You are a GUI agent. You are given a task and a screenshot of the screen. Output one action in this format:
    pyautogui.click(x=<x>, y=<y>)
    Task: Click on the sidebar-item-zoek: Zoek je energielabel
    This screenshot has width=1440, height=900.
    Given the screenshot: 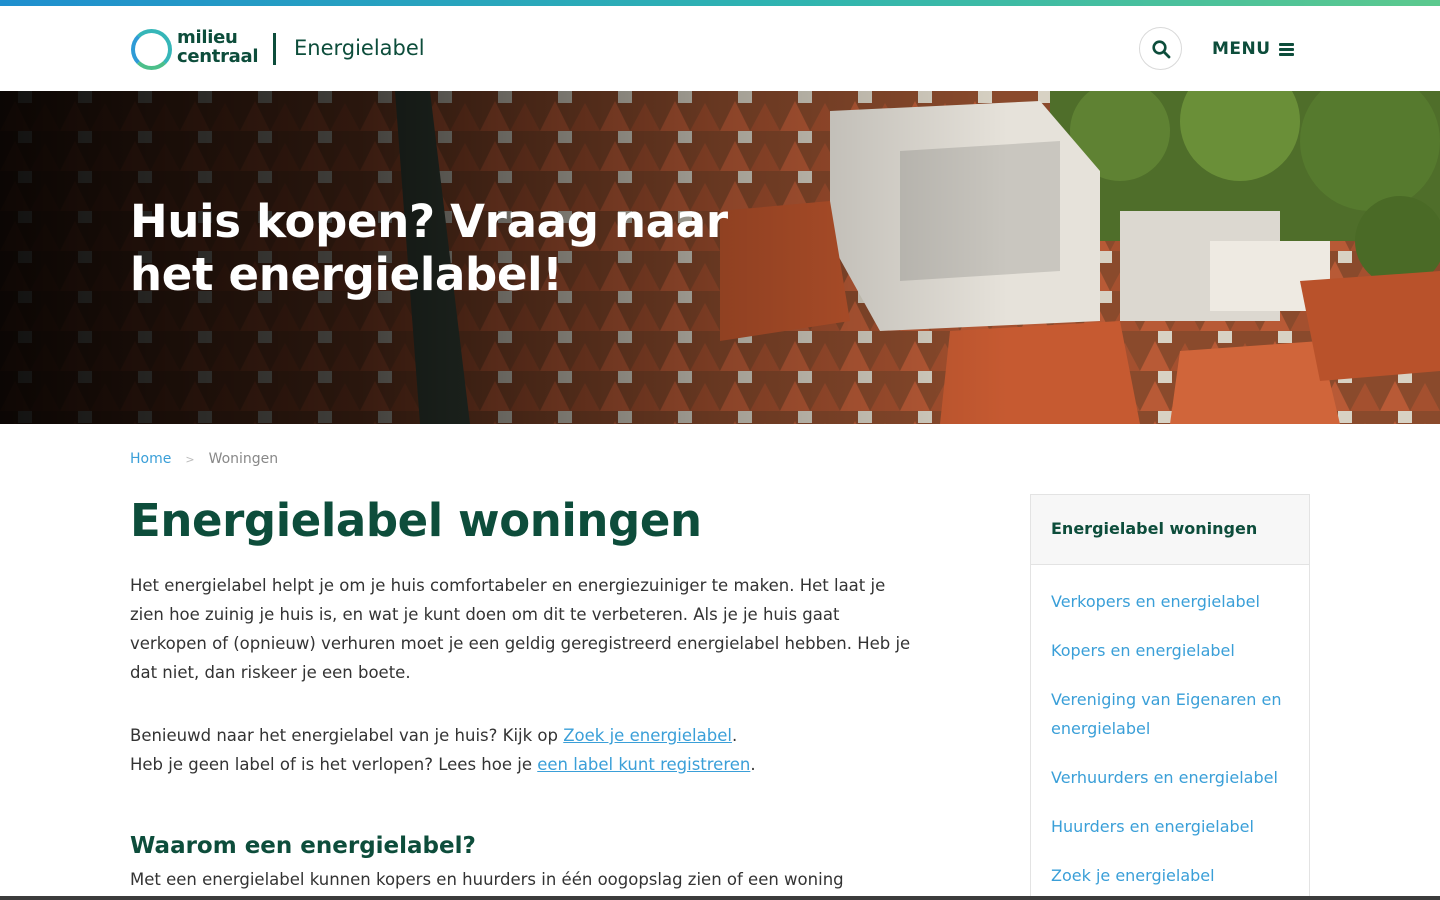 What is the action you would take?
    pyautogui.click(x=1170, y=875)
    